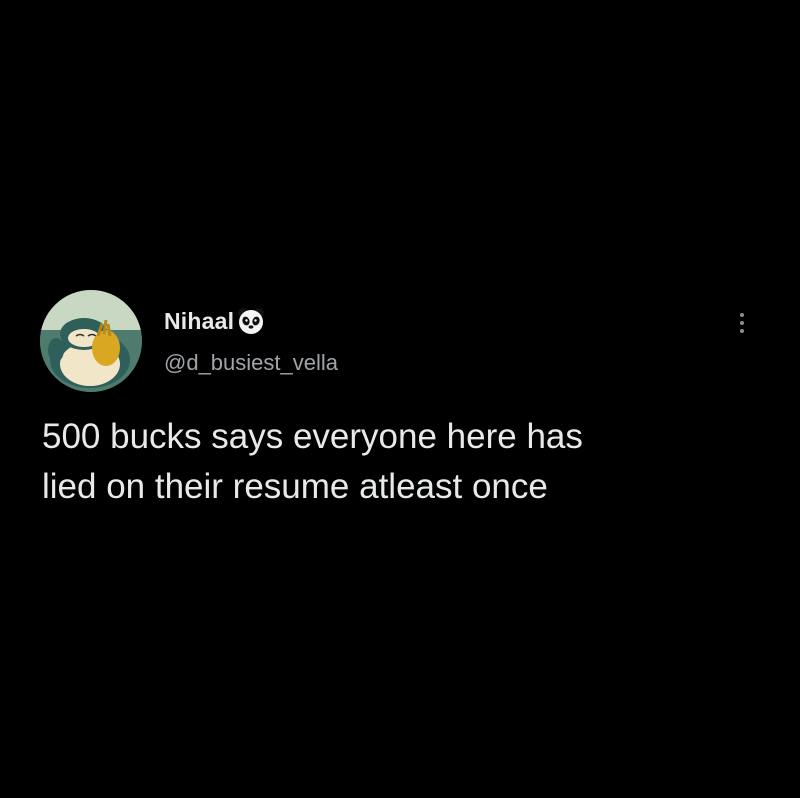 Image resolution: width=800 pixels, height=798 pixels. What do you see at coordinates (251, 321) in the screenshot?
I see `panda-emoji-icon` at bounding box center [251, 321].